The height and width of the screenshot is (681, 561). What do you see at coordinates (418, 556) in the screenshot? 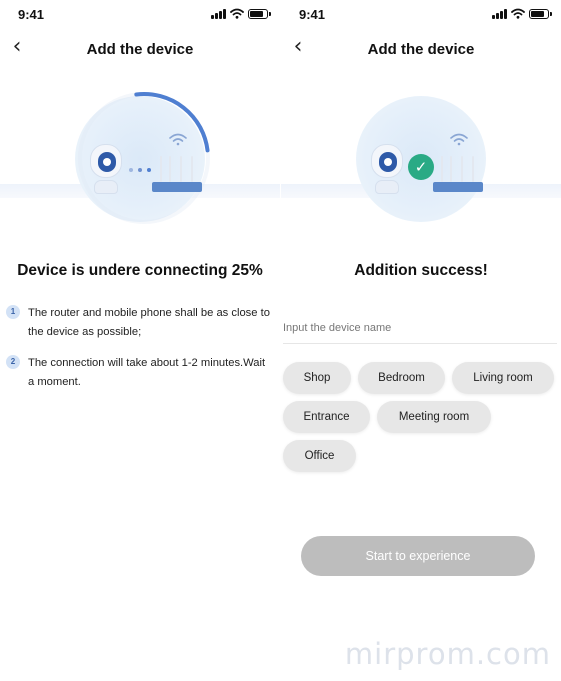
I see `start-experience-button: Start to experience` at bounding box center [418, 556].